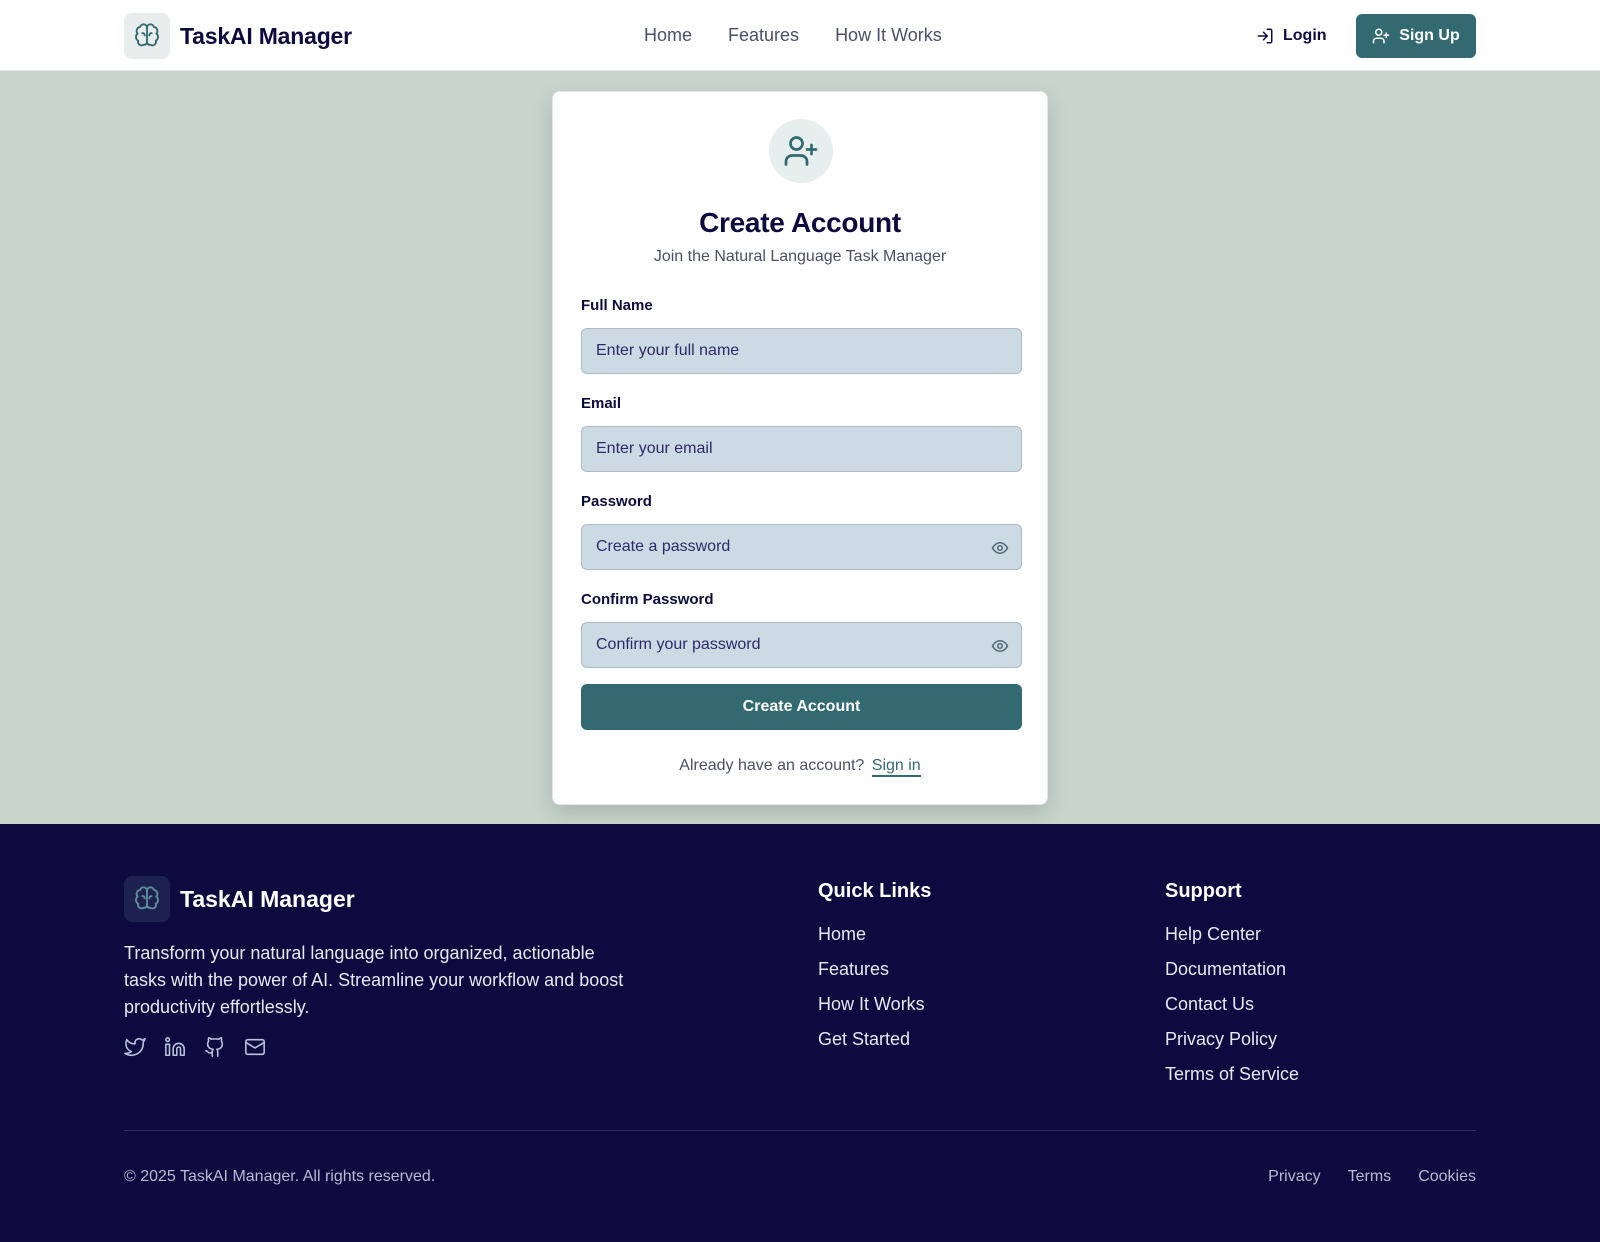 The width and height of the screenshot is (1600, 1242). I want to click on email-field-box, so click(801, 449).